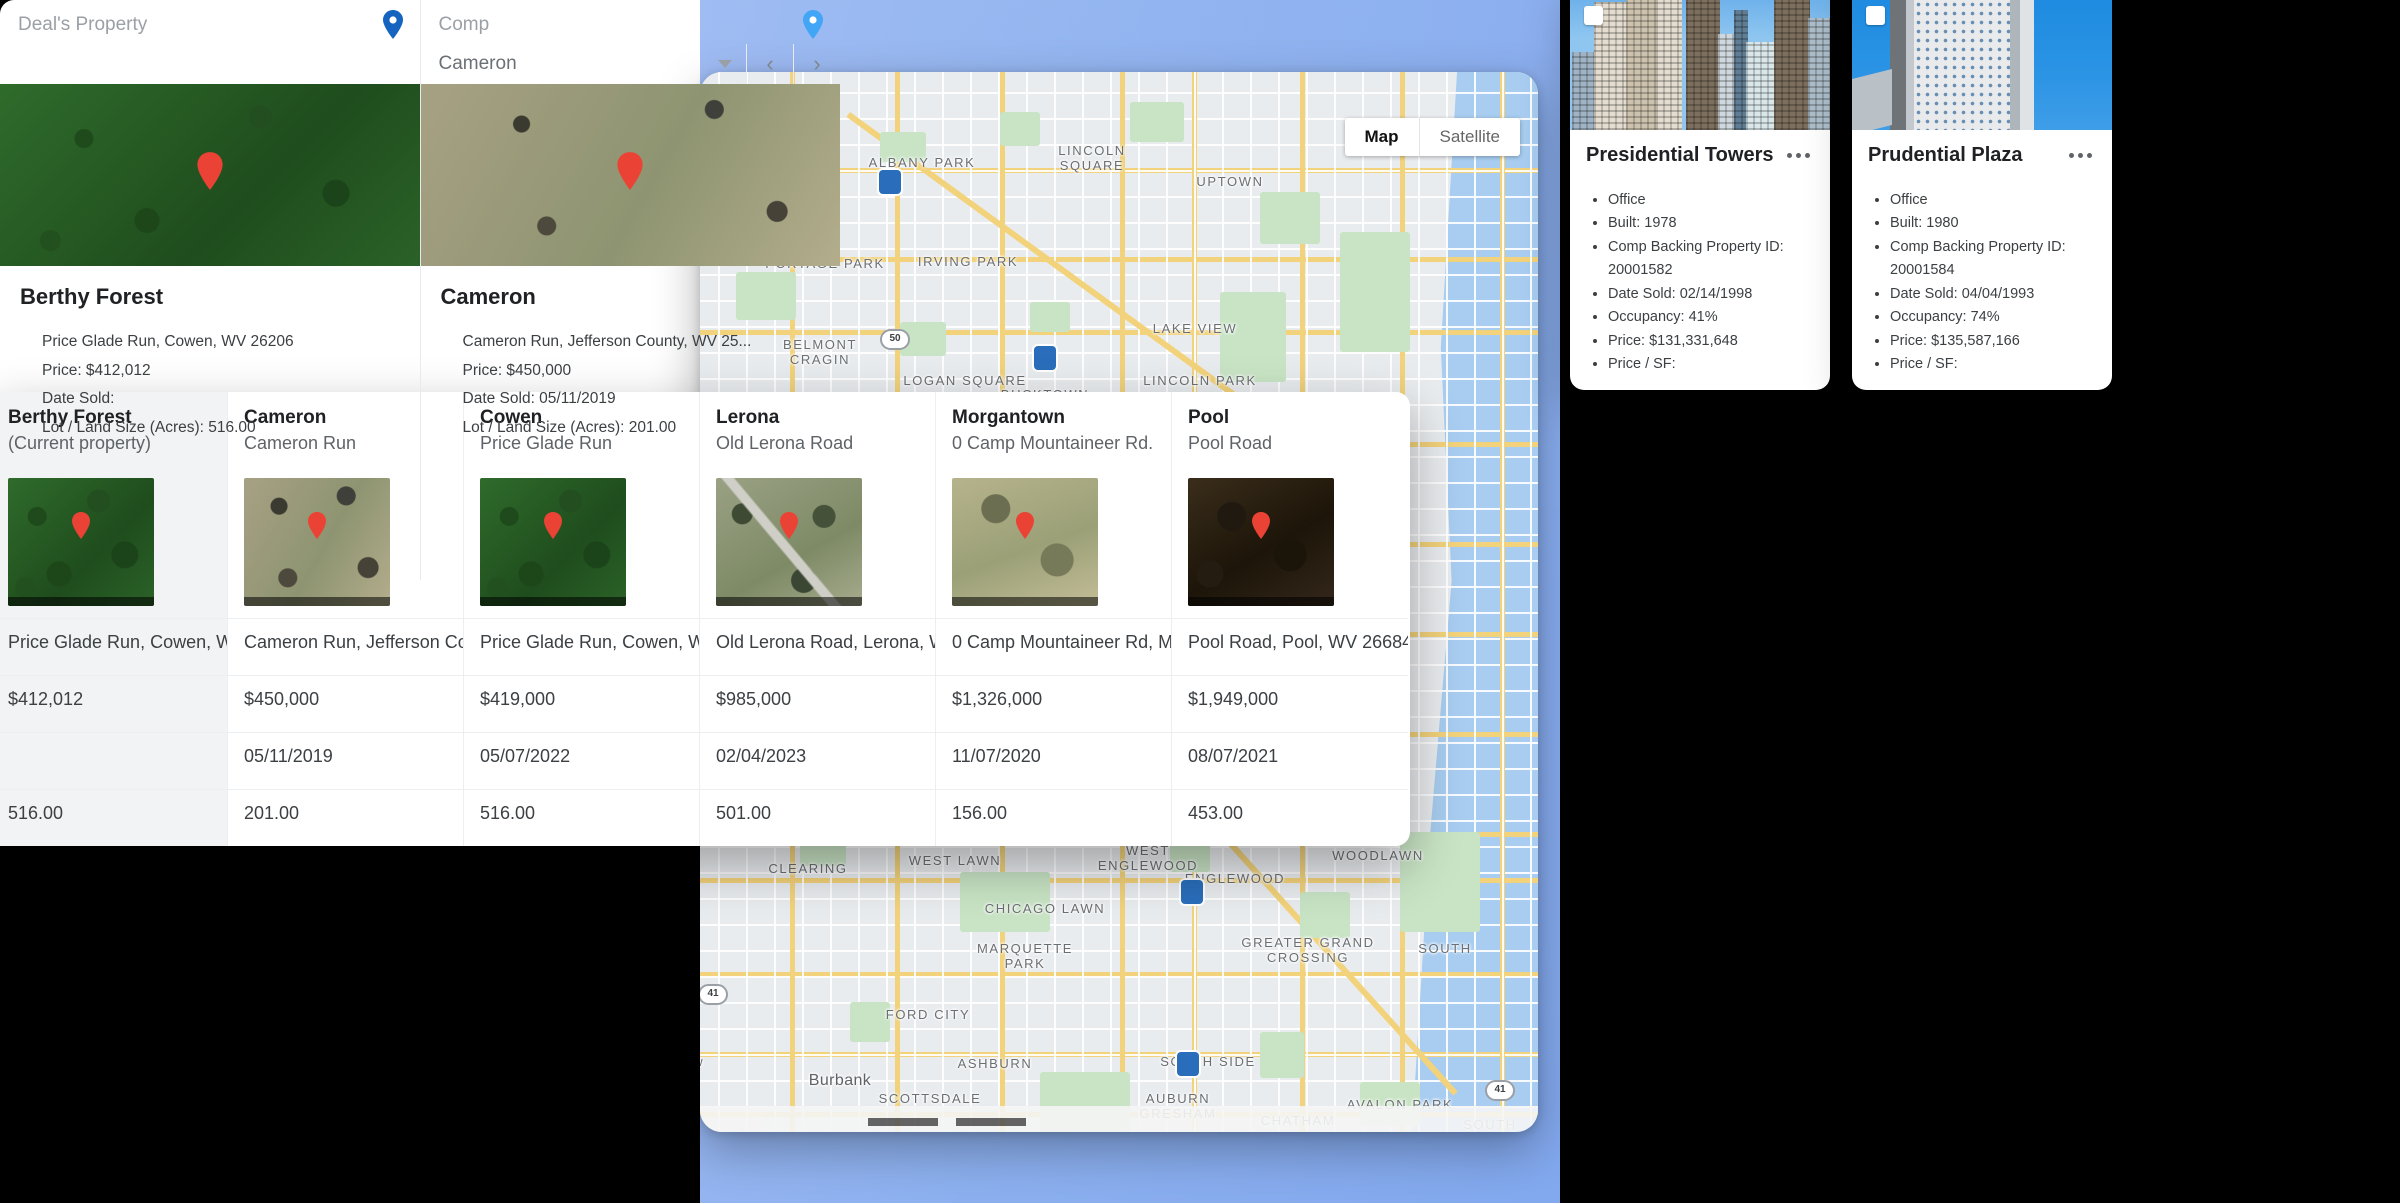  I want to click on comps-cell-date-sold: 05/07/2022, so click(581, 760).